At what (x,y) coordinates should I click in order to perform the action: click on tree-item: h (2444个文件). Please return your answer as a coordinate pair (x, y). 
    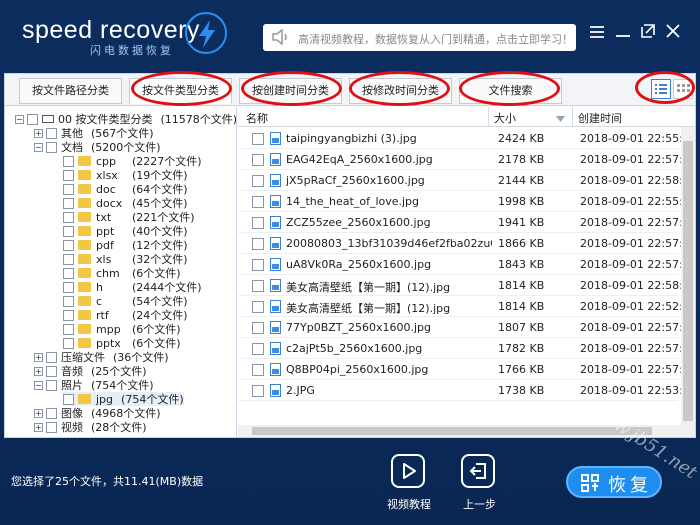
    Looking at the image, I should click on (132, 287).